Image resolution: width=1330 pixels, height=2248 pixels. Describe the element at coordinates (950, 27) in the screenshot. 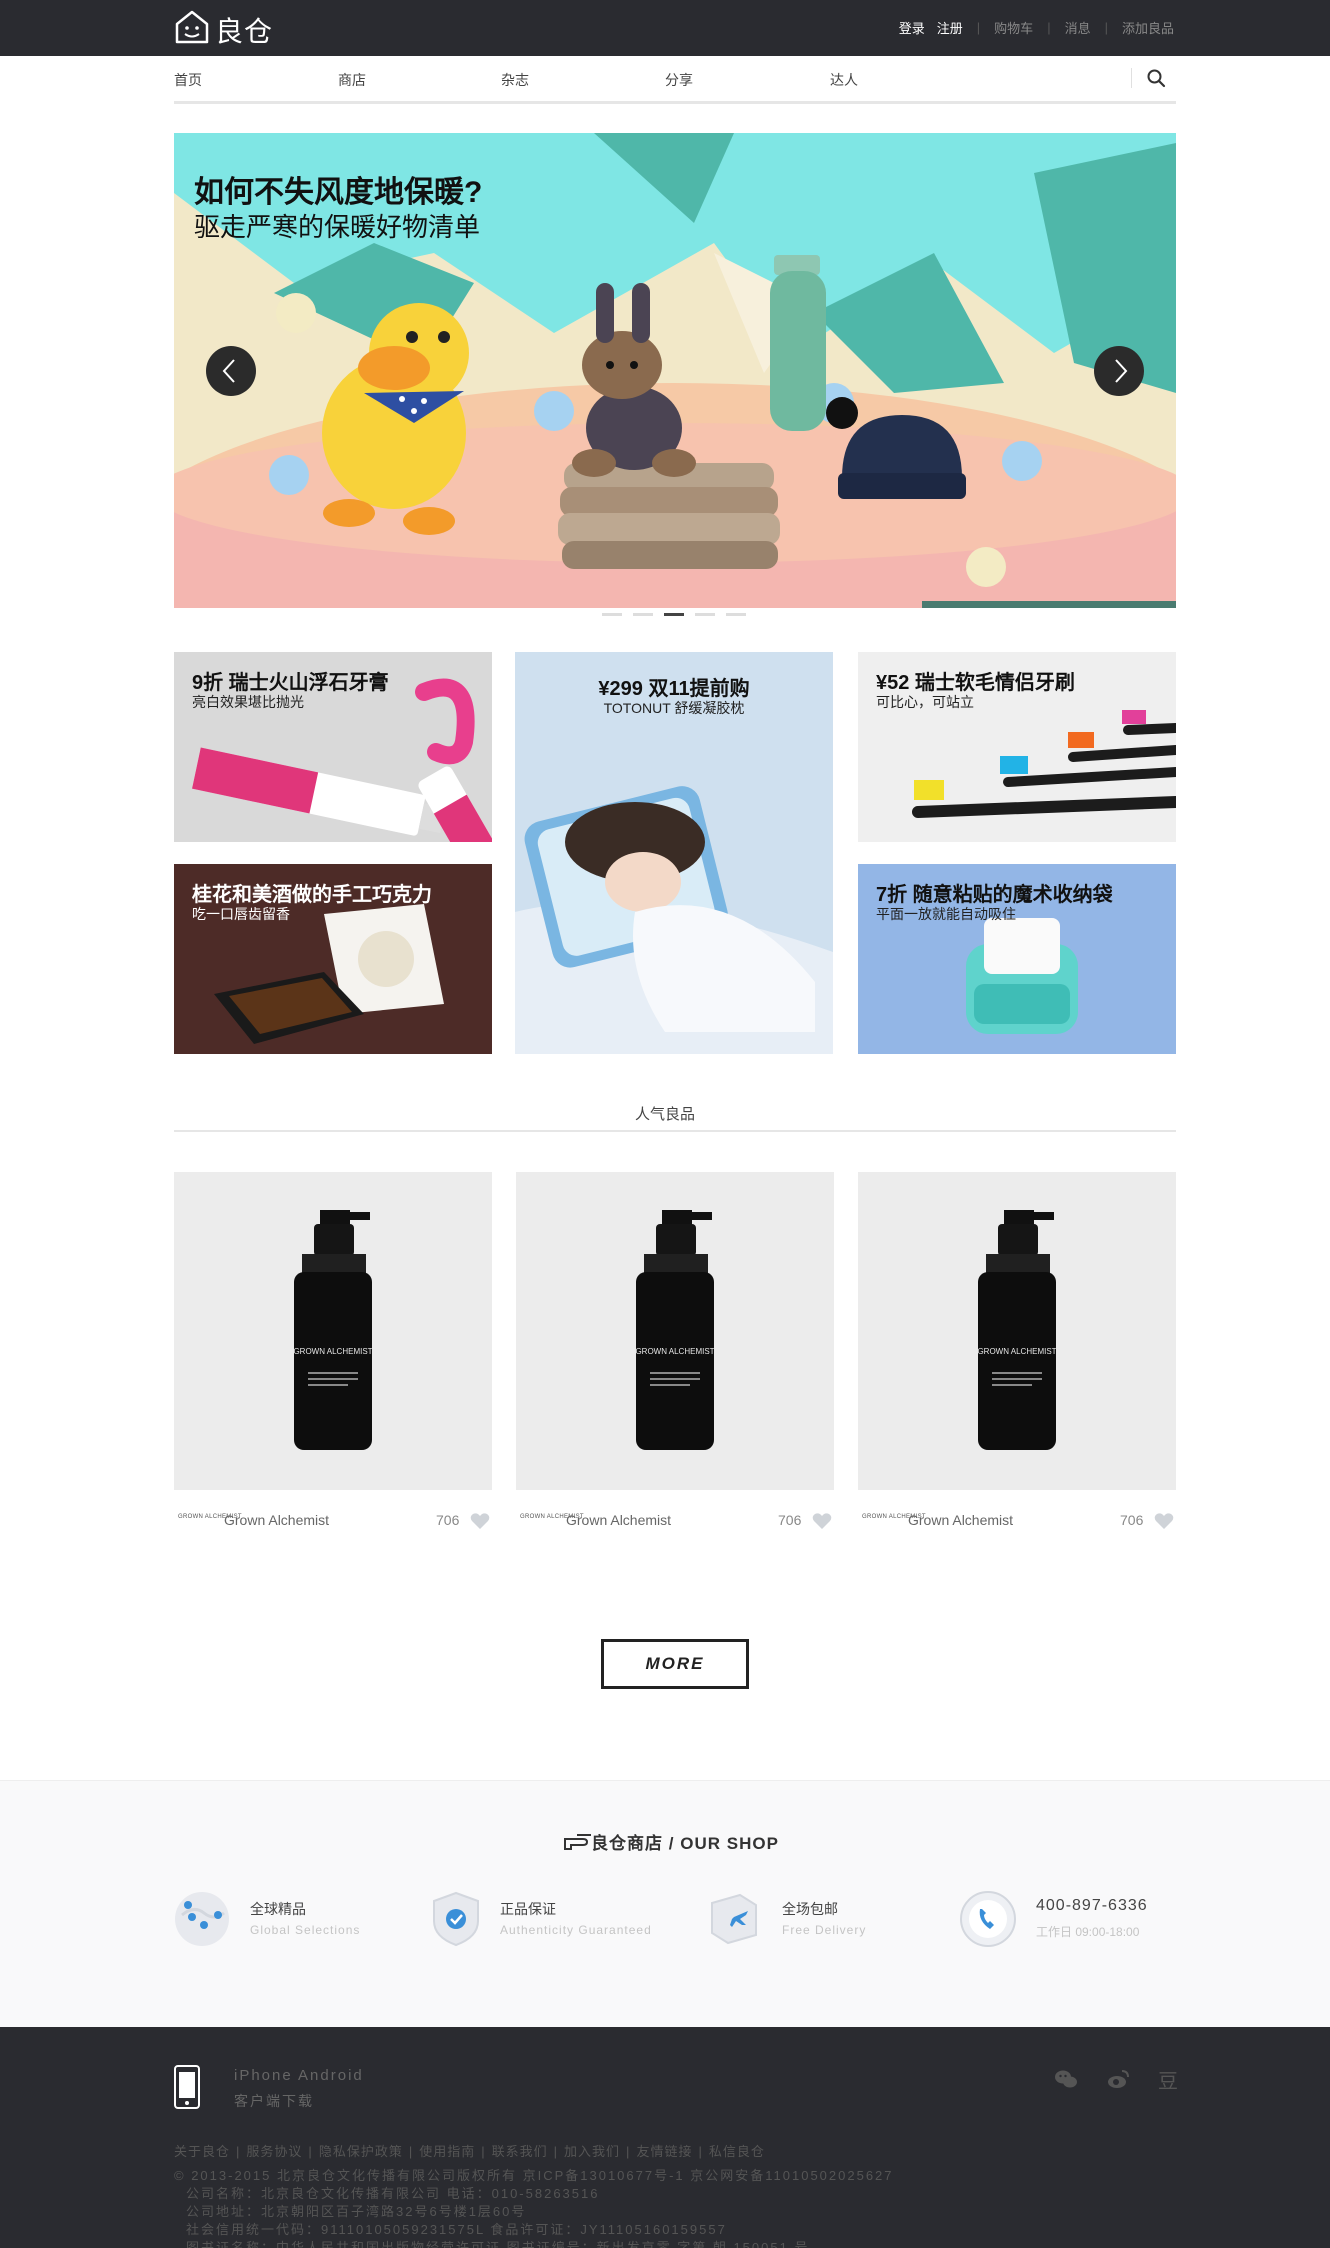

I see `register-link: 注册` at that location.